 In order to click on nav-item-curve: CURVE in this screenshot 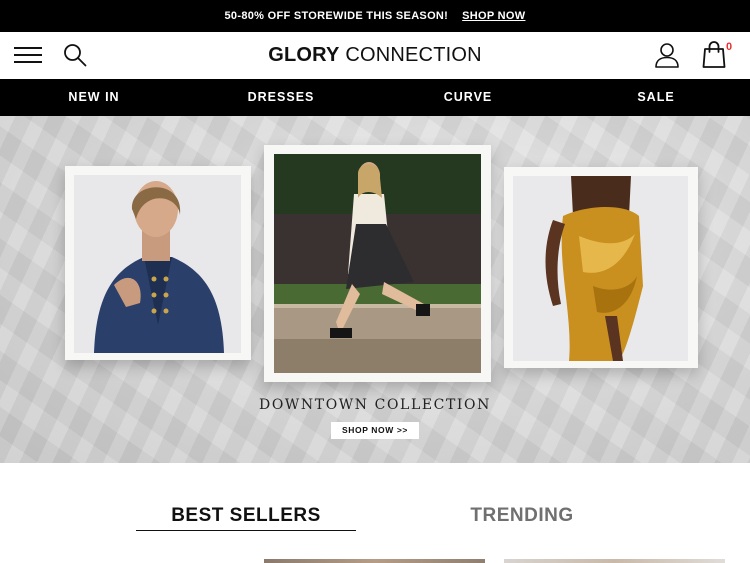, I will do `click(468, 97)`.